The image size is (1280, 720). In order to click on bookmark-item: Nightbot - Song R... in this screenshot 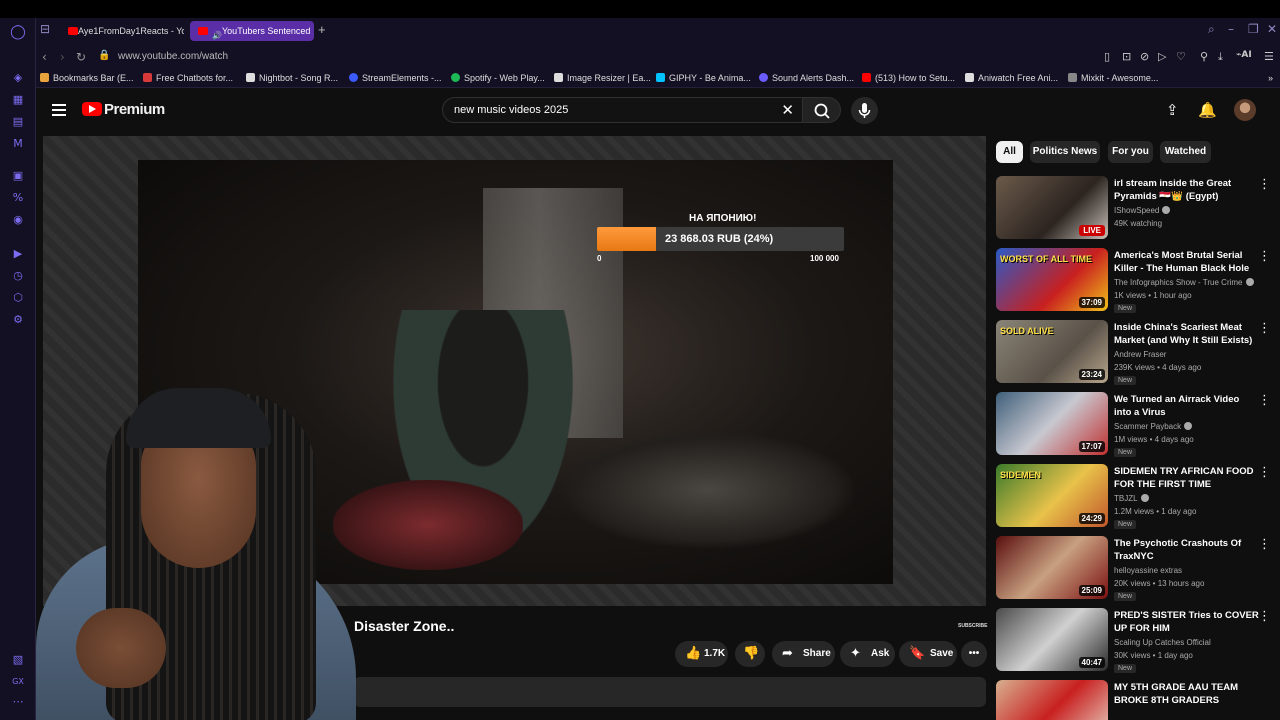, I will do `click(292, 78)`.